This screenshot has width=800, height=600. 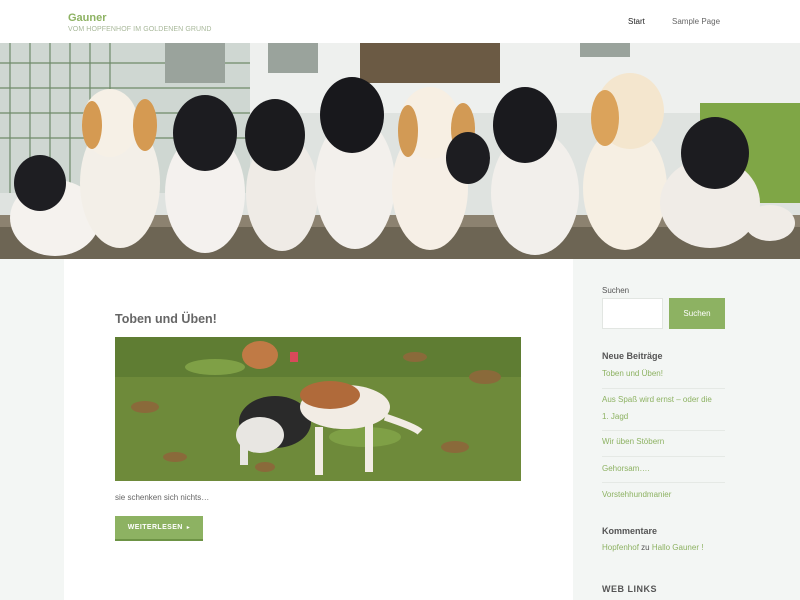 I want to click on dogs-playing-image, so click(x=318, y=409).